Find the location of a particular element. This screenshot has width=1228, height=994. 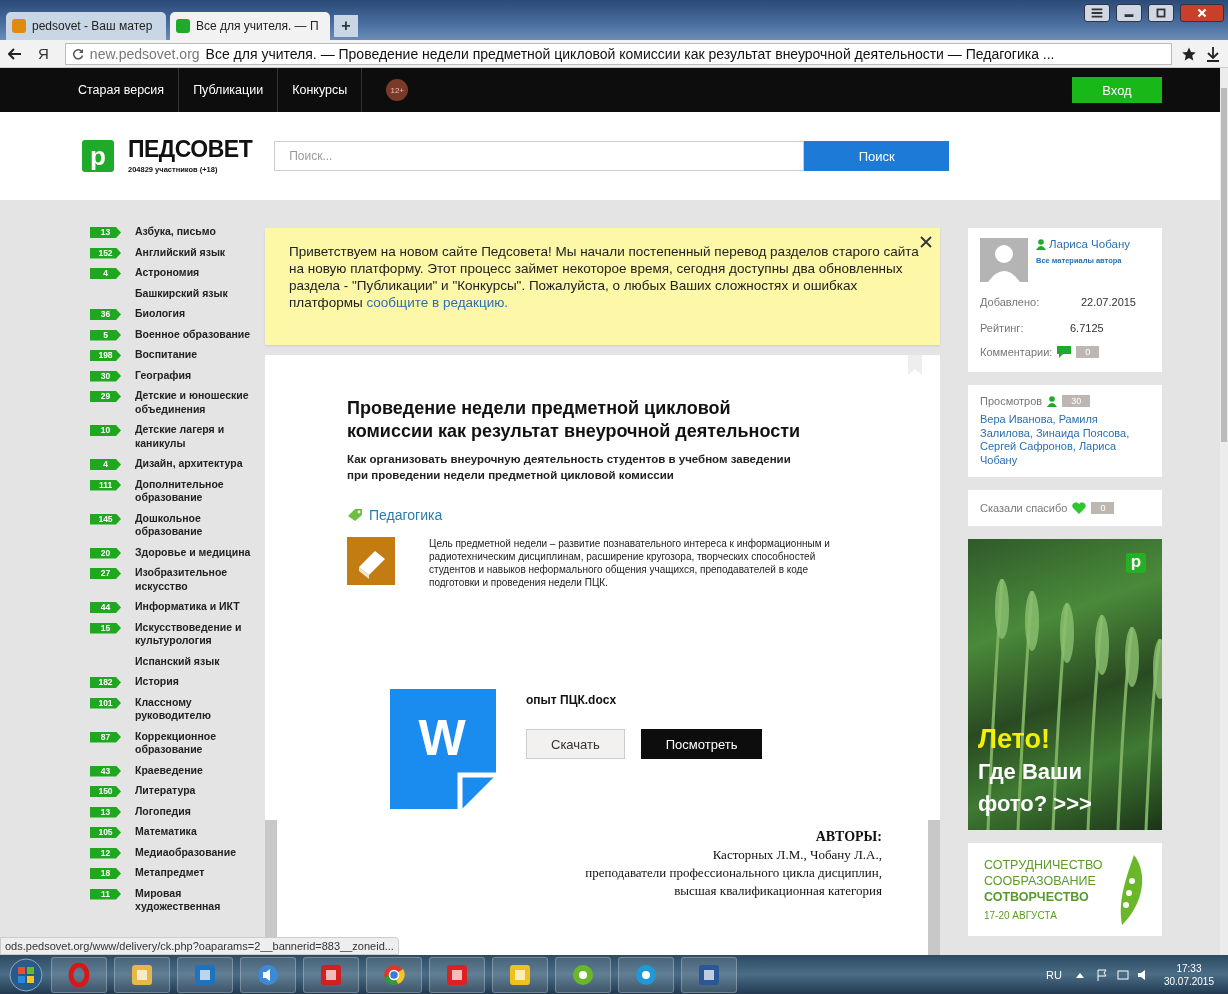

yandex-button: Я is located at coordinates (43, 53).